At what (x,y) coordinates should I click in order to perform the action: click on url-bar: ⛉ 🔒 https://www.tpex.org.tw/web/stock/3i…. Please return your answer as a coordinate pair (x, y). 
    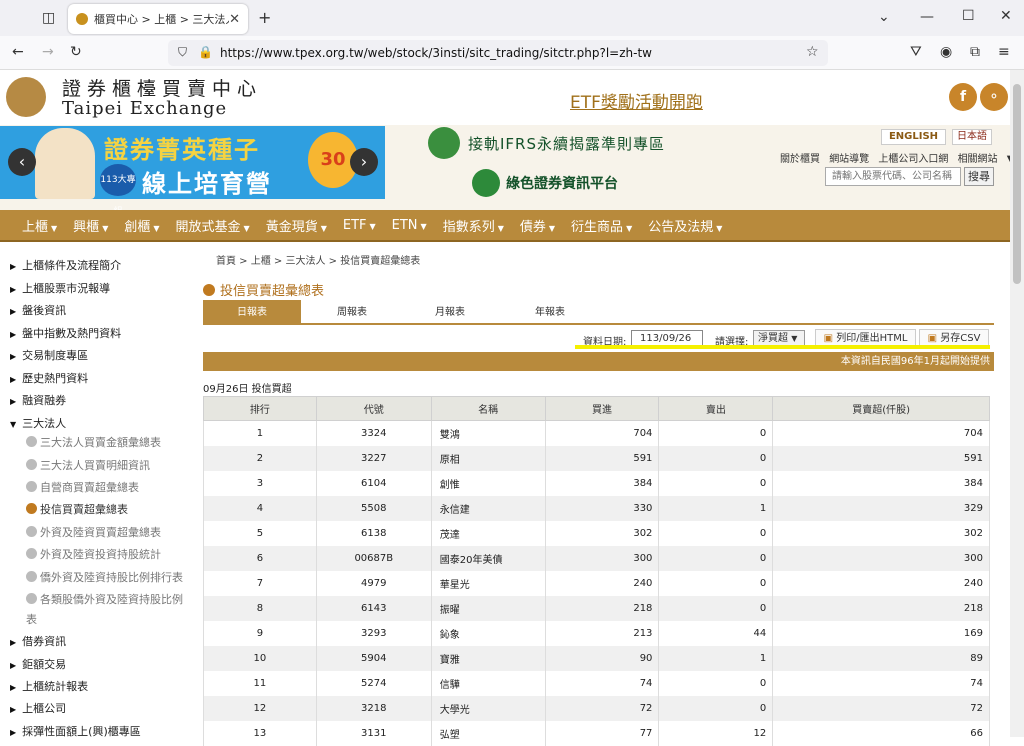
    Looking at the image, I should click on (498, 53).